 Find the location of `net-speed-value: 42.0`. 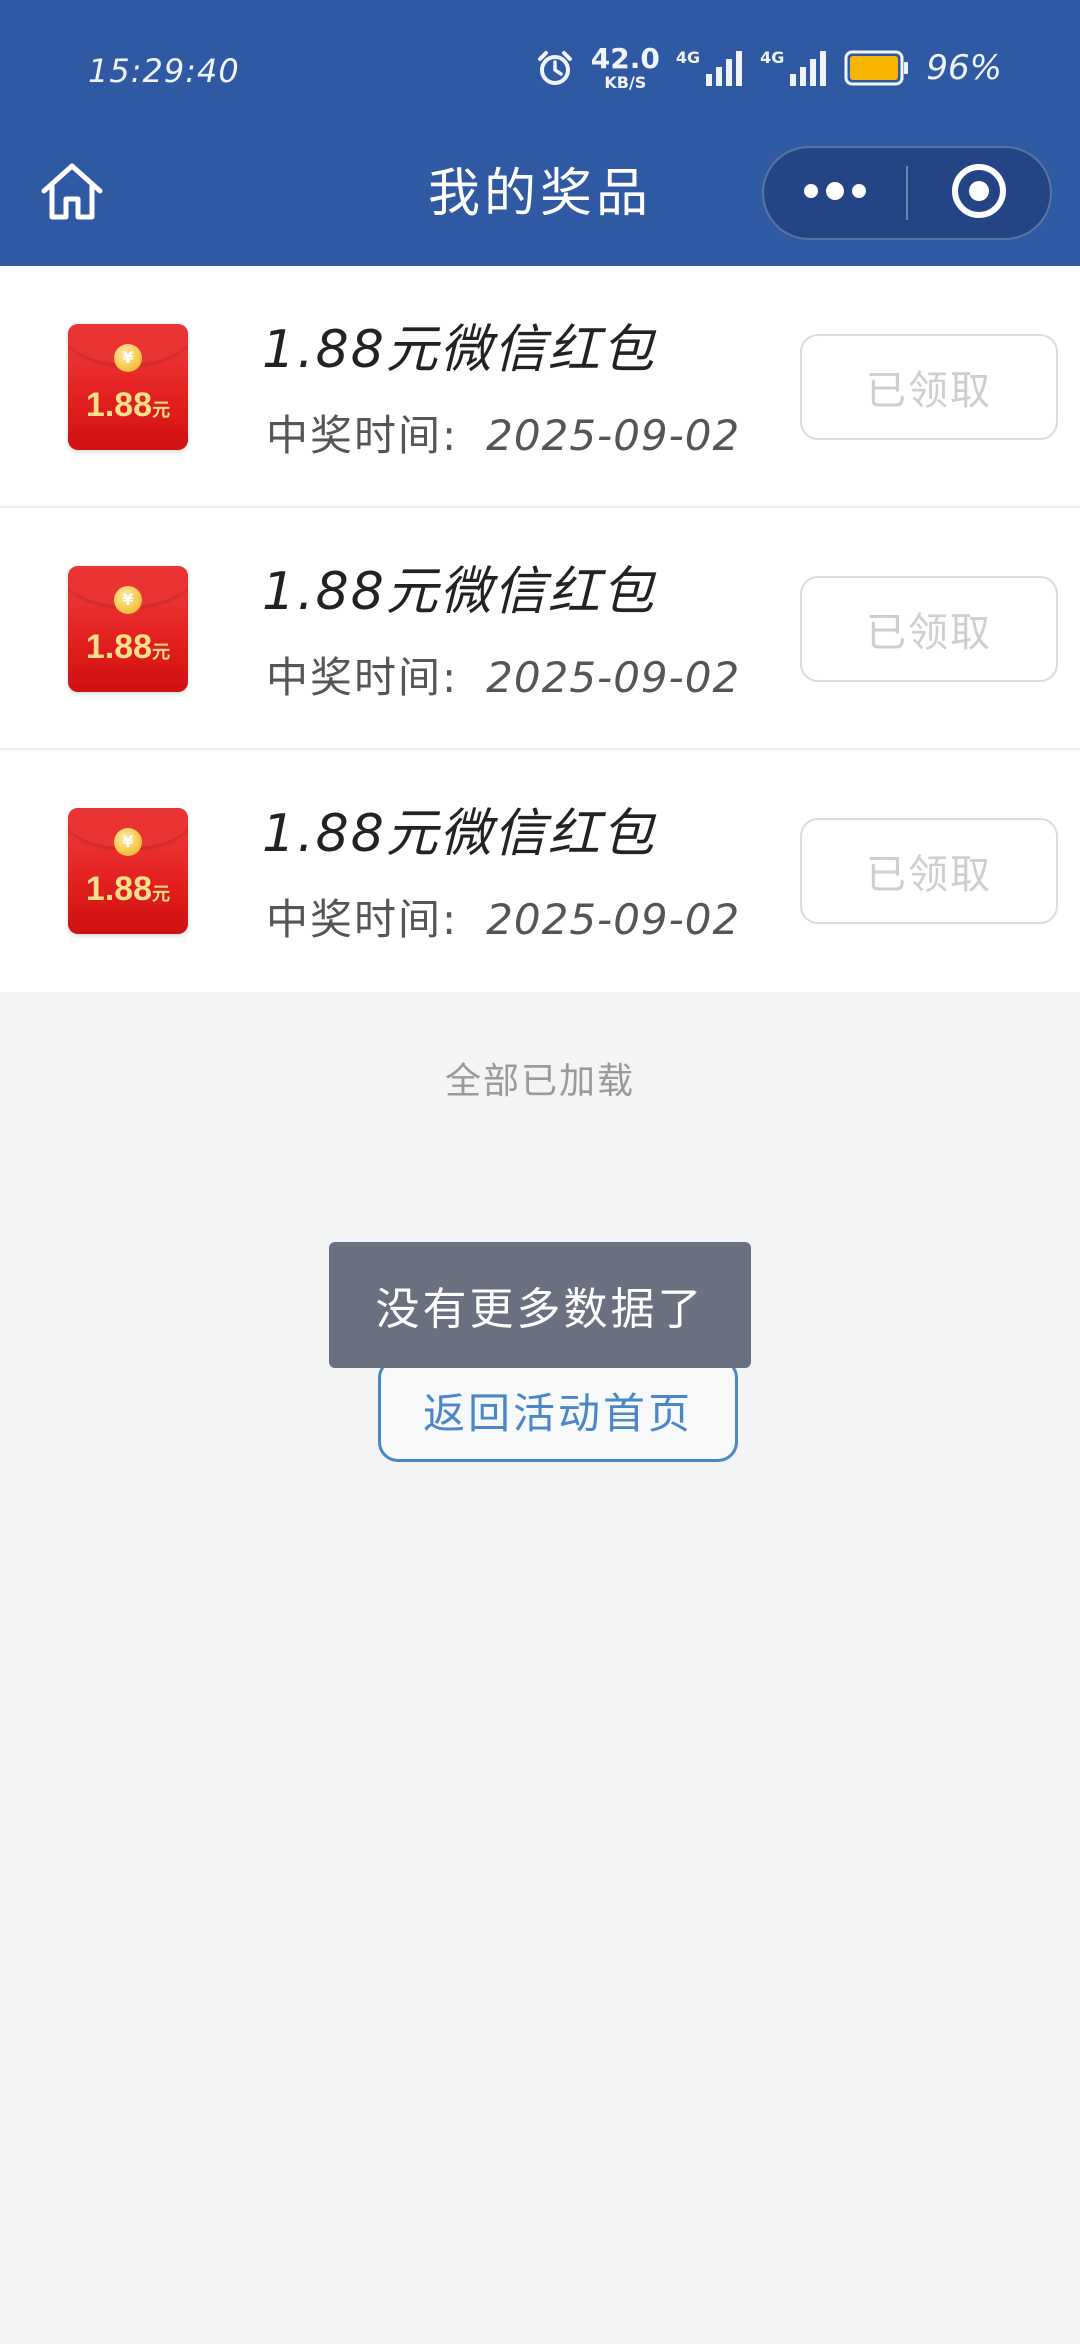

net-speed-value: 42.0 is located at coordinates (625, 58).